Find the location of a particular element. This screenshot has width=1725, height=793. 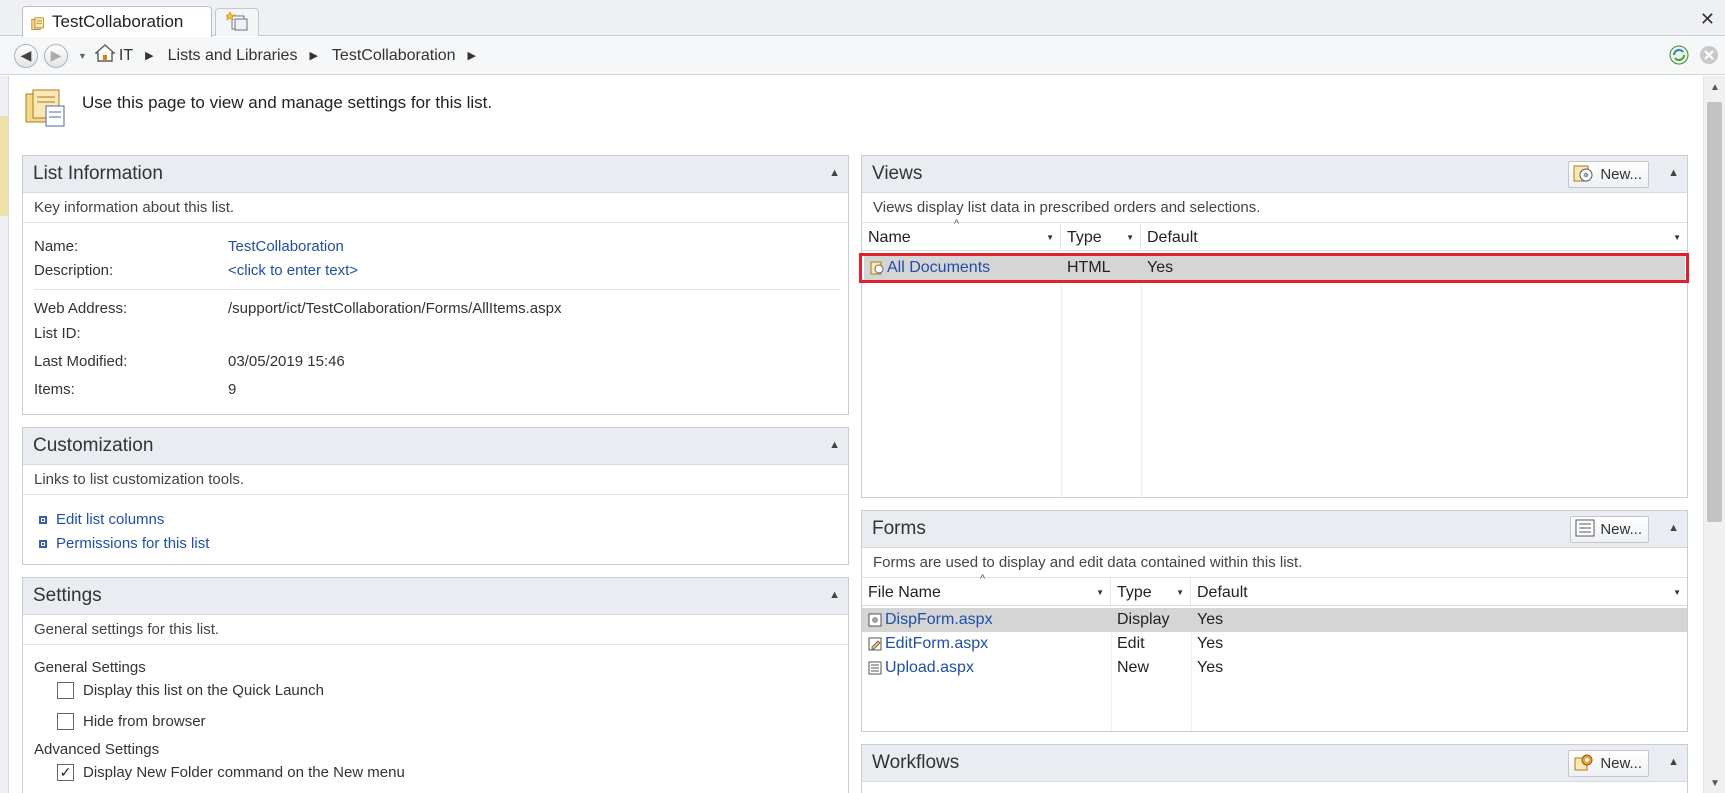

panel-description: General settings for this list. is located at coordinates (435, 630).